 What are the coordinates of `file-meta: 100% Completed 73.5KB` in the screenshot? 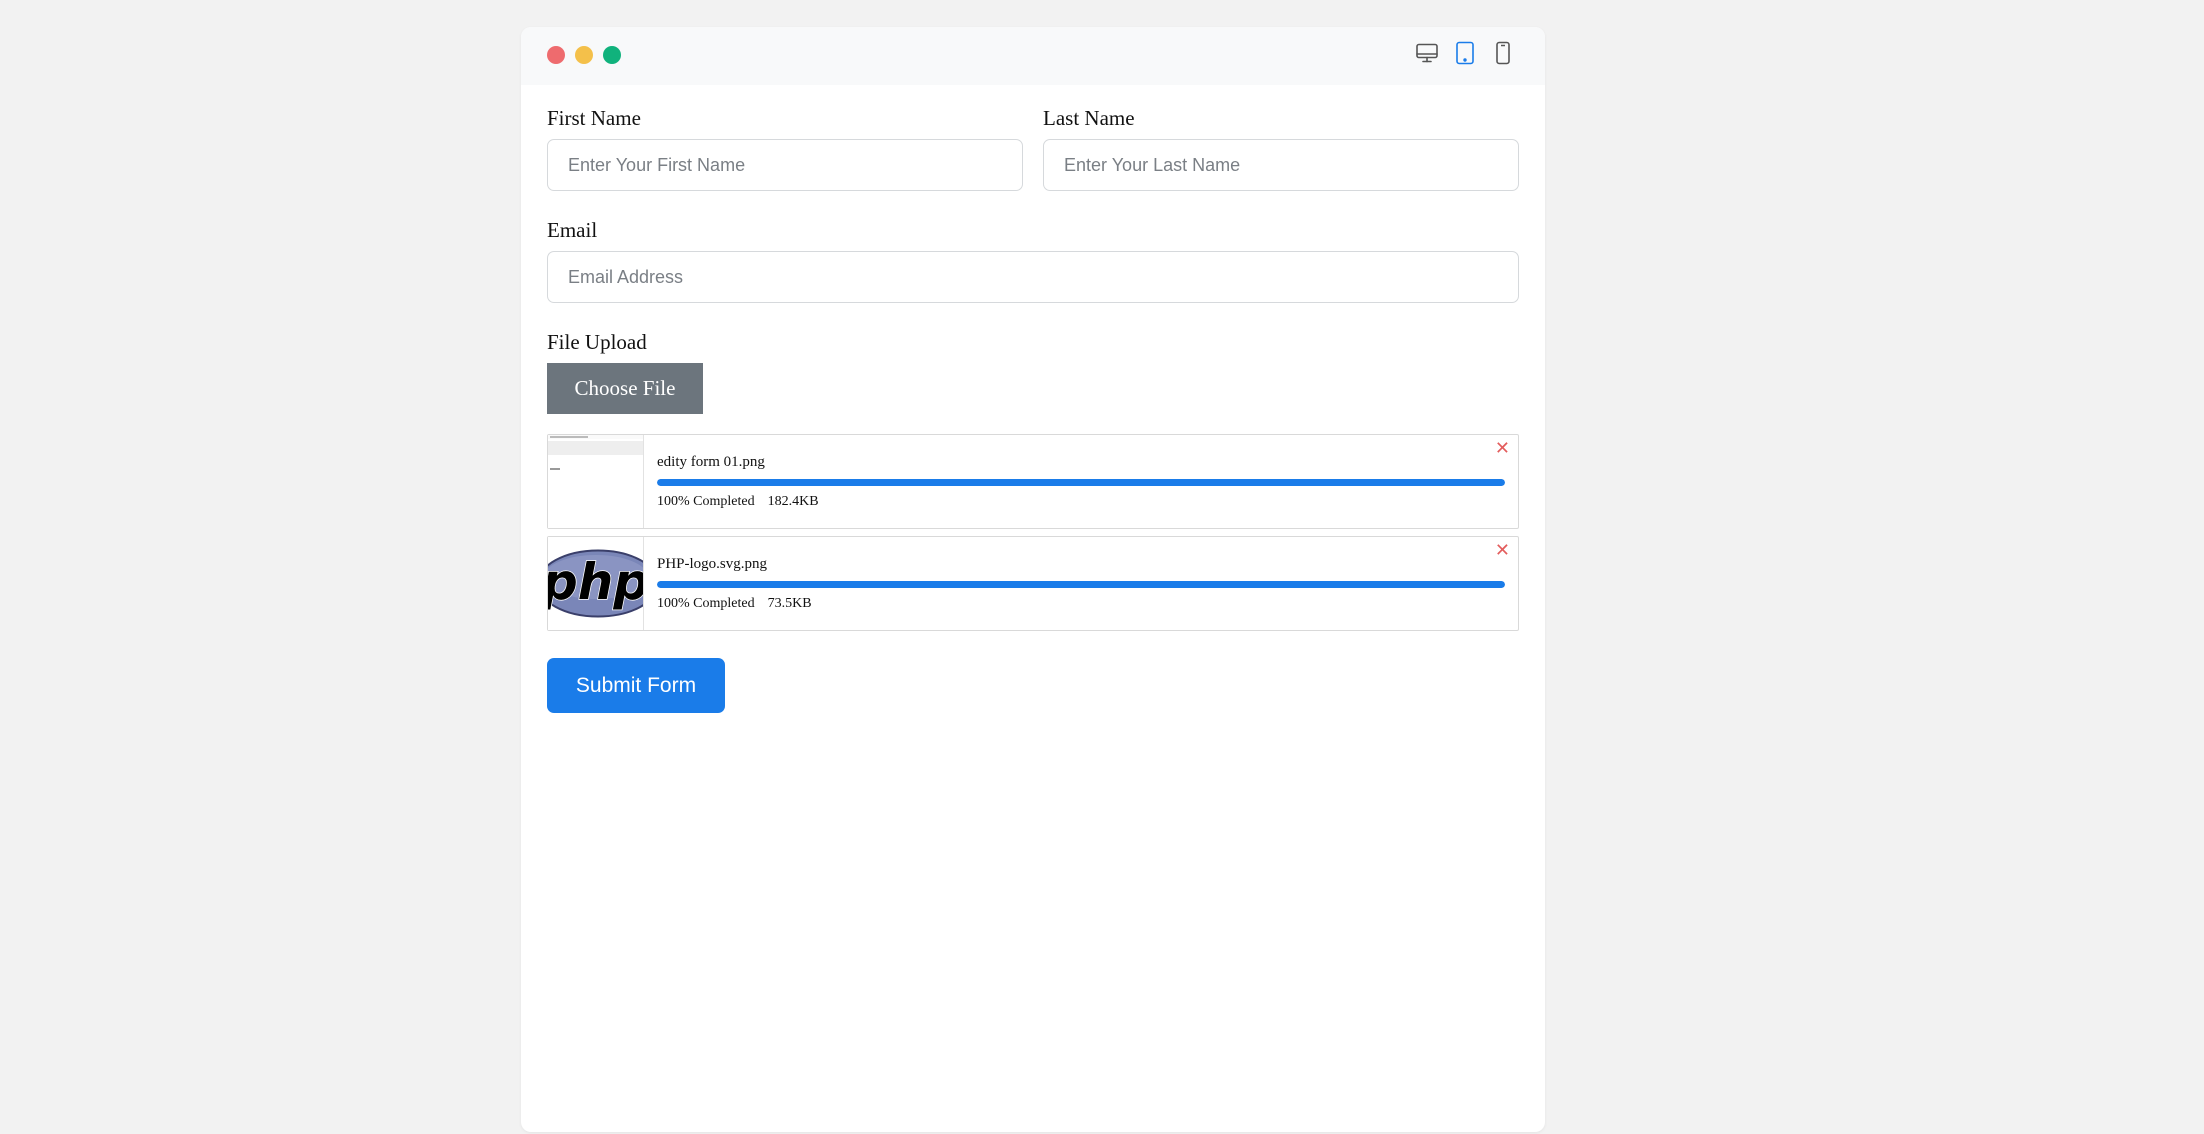 It's located at (1081, 603).